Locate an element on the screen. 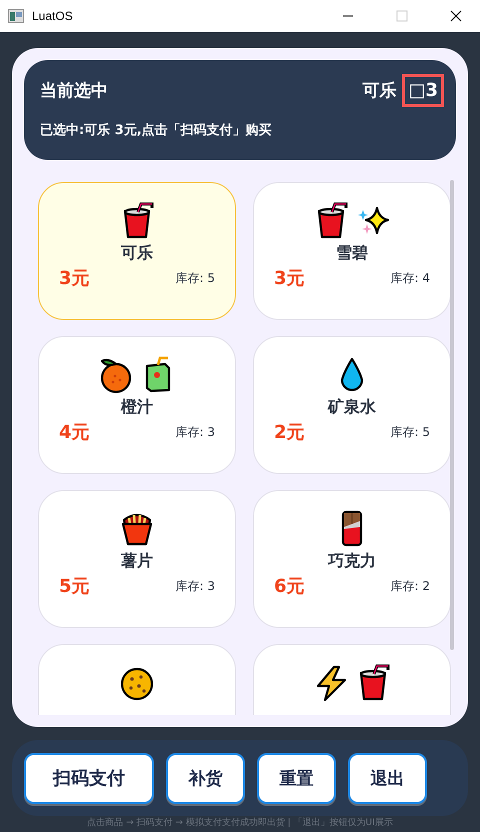 This screenshot has width=480, height=832. window-title: LuatOS is located at coordinates (53, 16).